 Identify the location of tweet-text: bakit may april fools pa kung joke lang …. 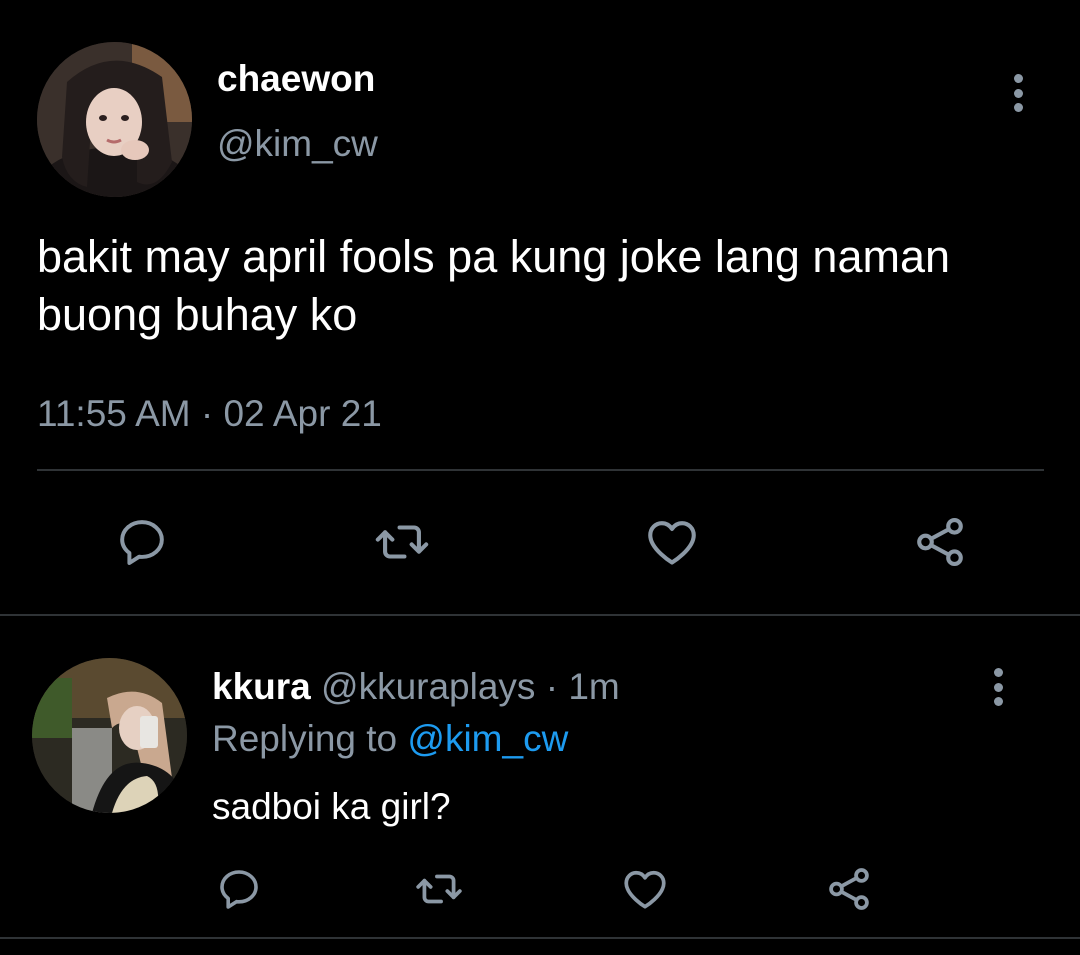
(494, 285).